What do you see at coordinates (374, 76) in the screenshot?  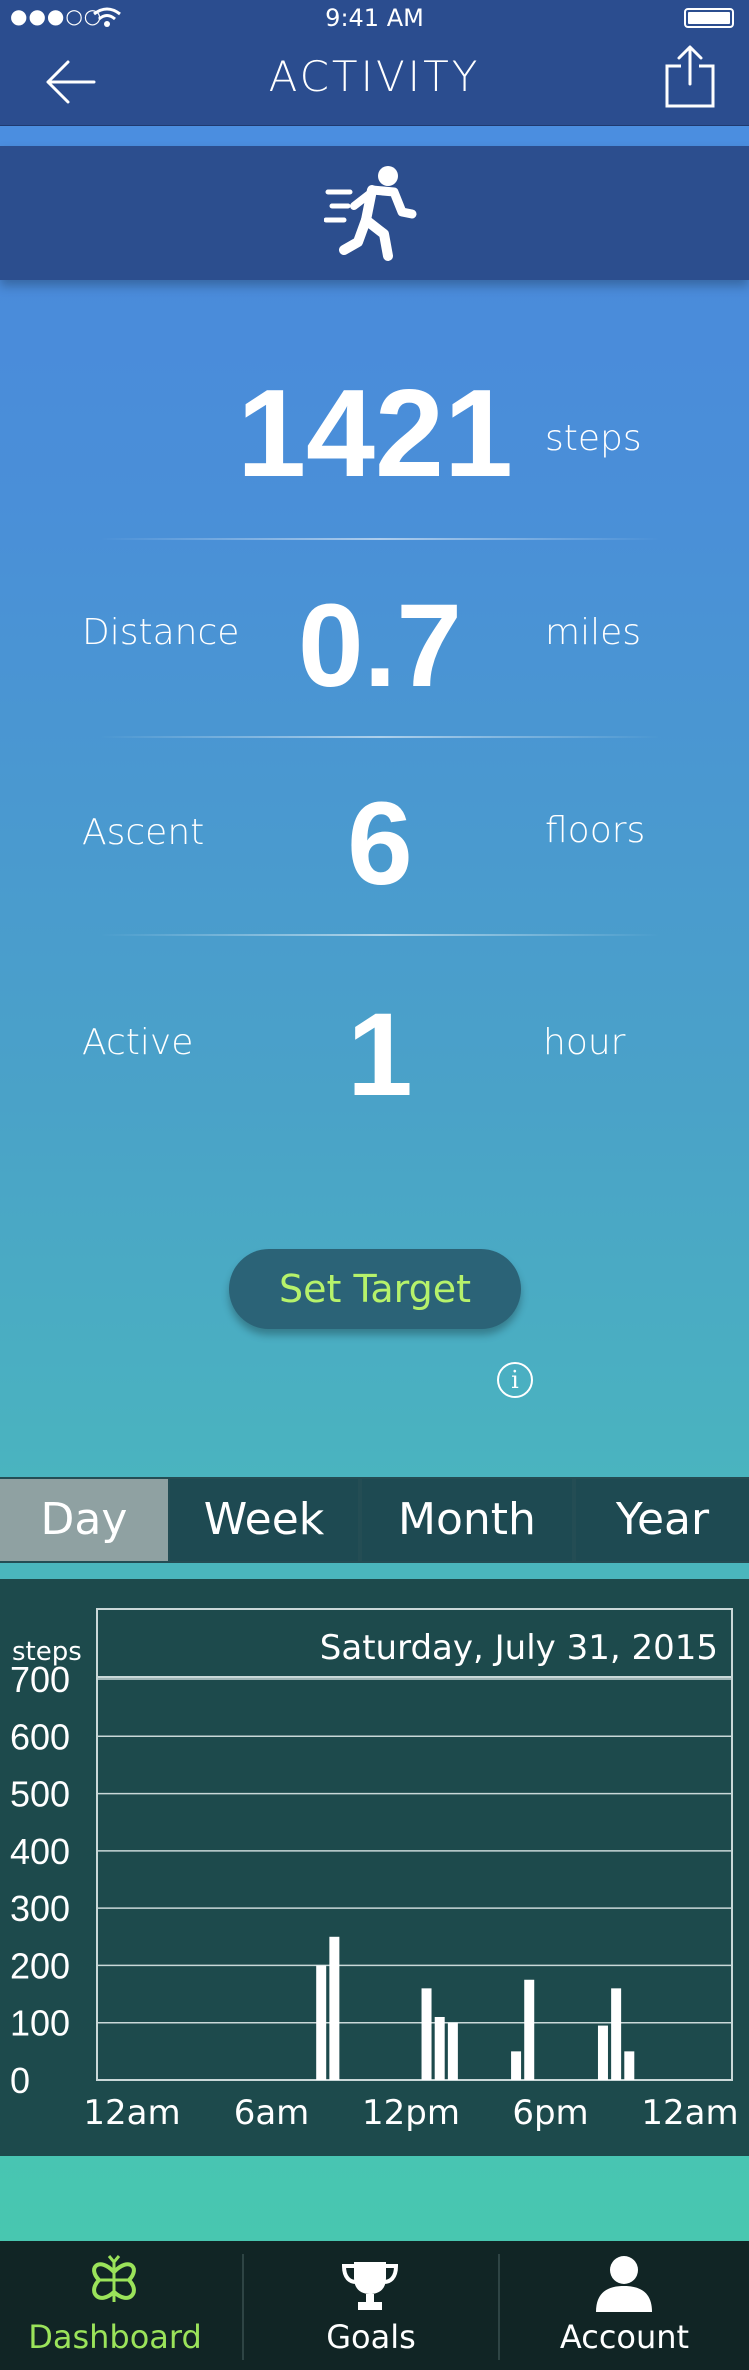 I see `page-title: ACTIVITY` at bounding box center [374, 76].